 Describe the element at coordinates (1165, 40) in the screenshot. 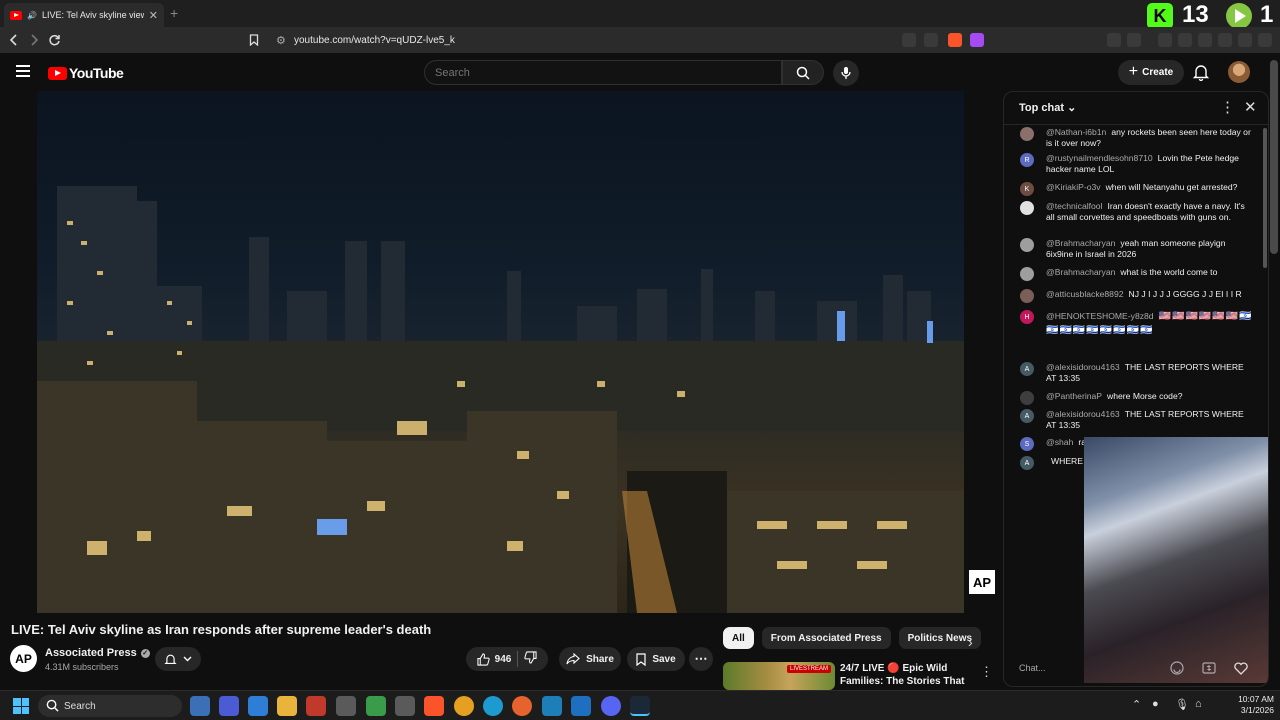

I see `media-icon` at that location.